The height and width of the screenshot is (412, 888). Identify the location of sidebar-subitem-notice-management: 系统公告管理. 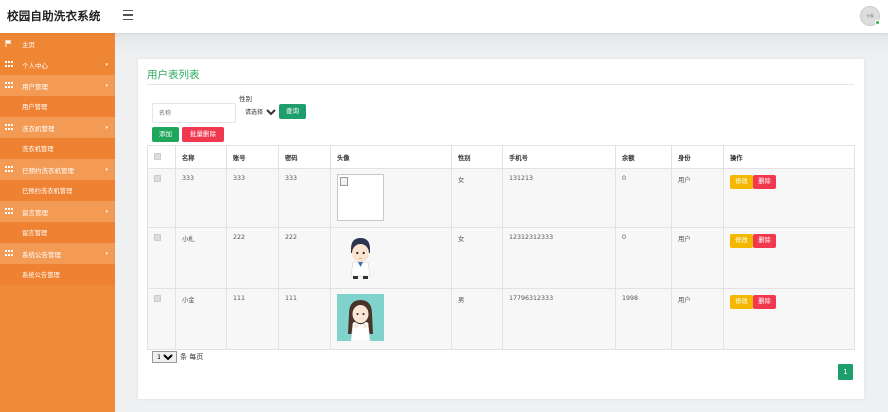
(57, 274).